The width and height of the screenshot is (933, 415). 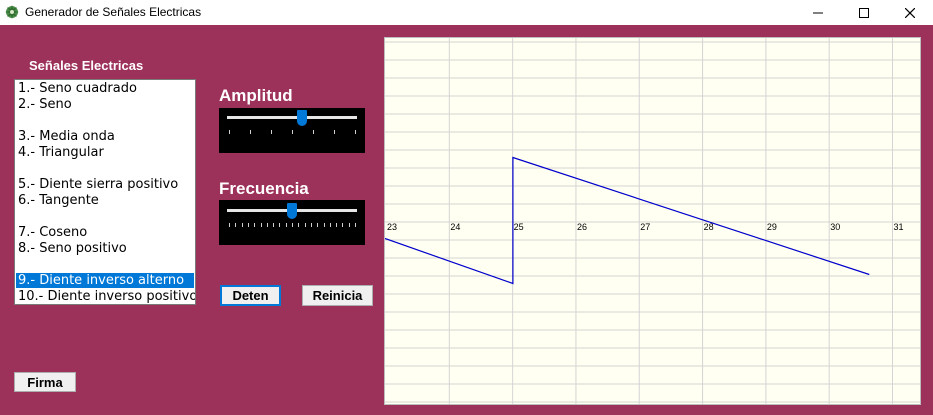 What do you see at coordinates (337, 295) in the screenshot?
I see `reset-button: Reinicia` at bounding box center [337, 295].